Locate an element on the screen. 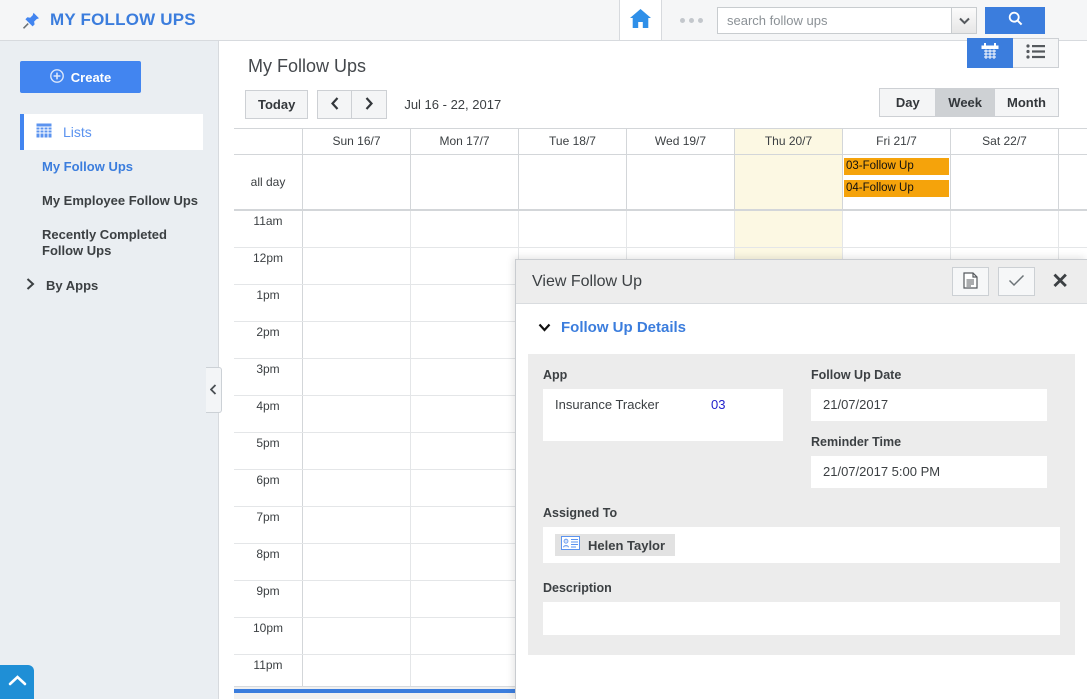 The image size is (1087, 699). list-view-button is located at coordinates (1036, 53).